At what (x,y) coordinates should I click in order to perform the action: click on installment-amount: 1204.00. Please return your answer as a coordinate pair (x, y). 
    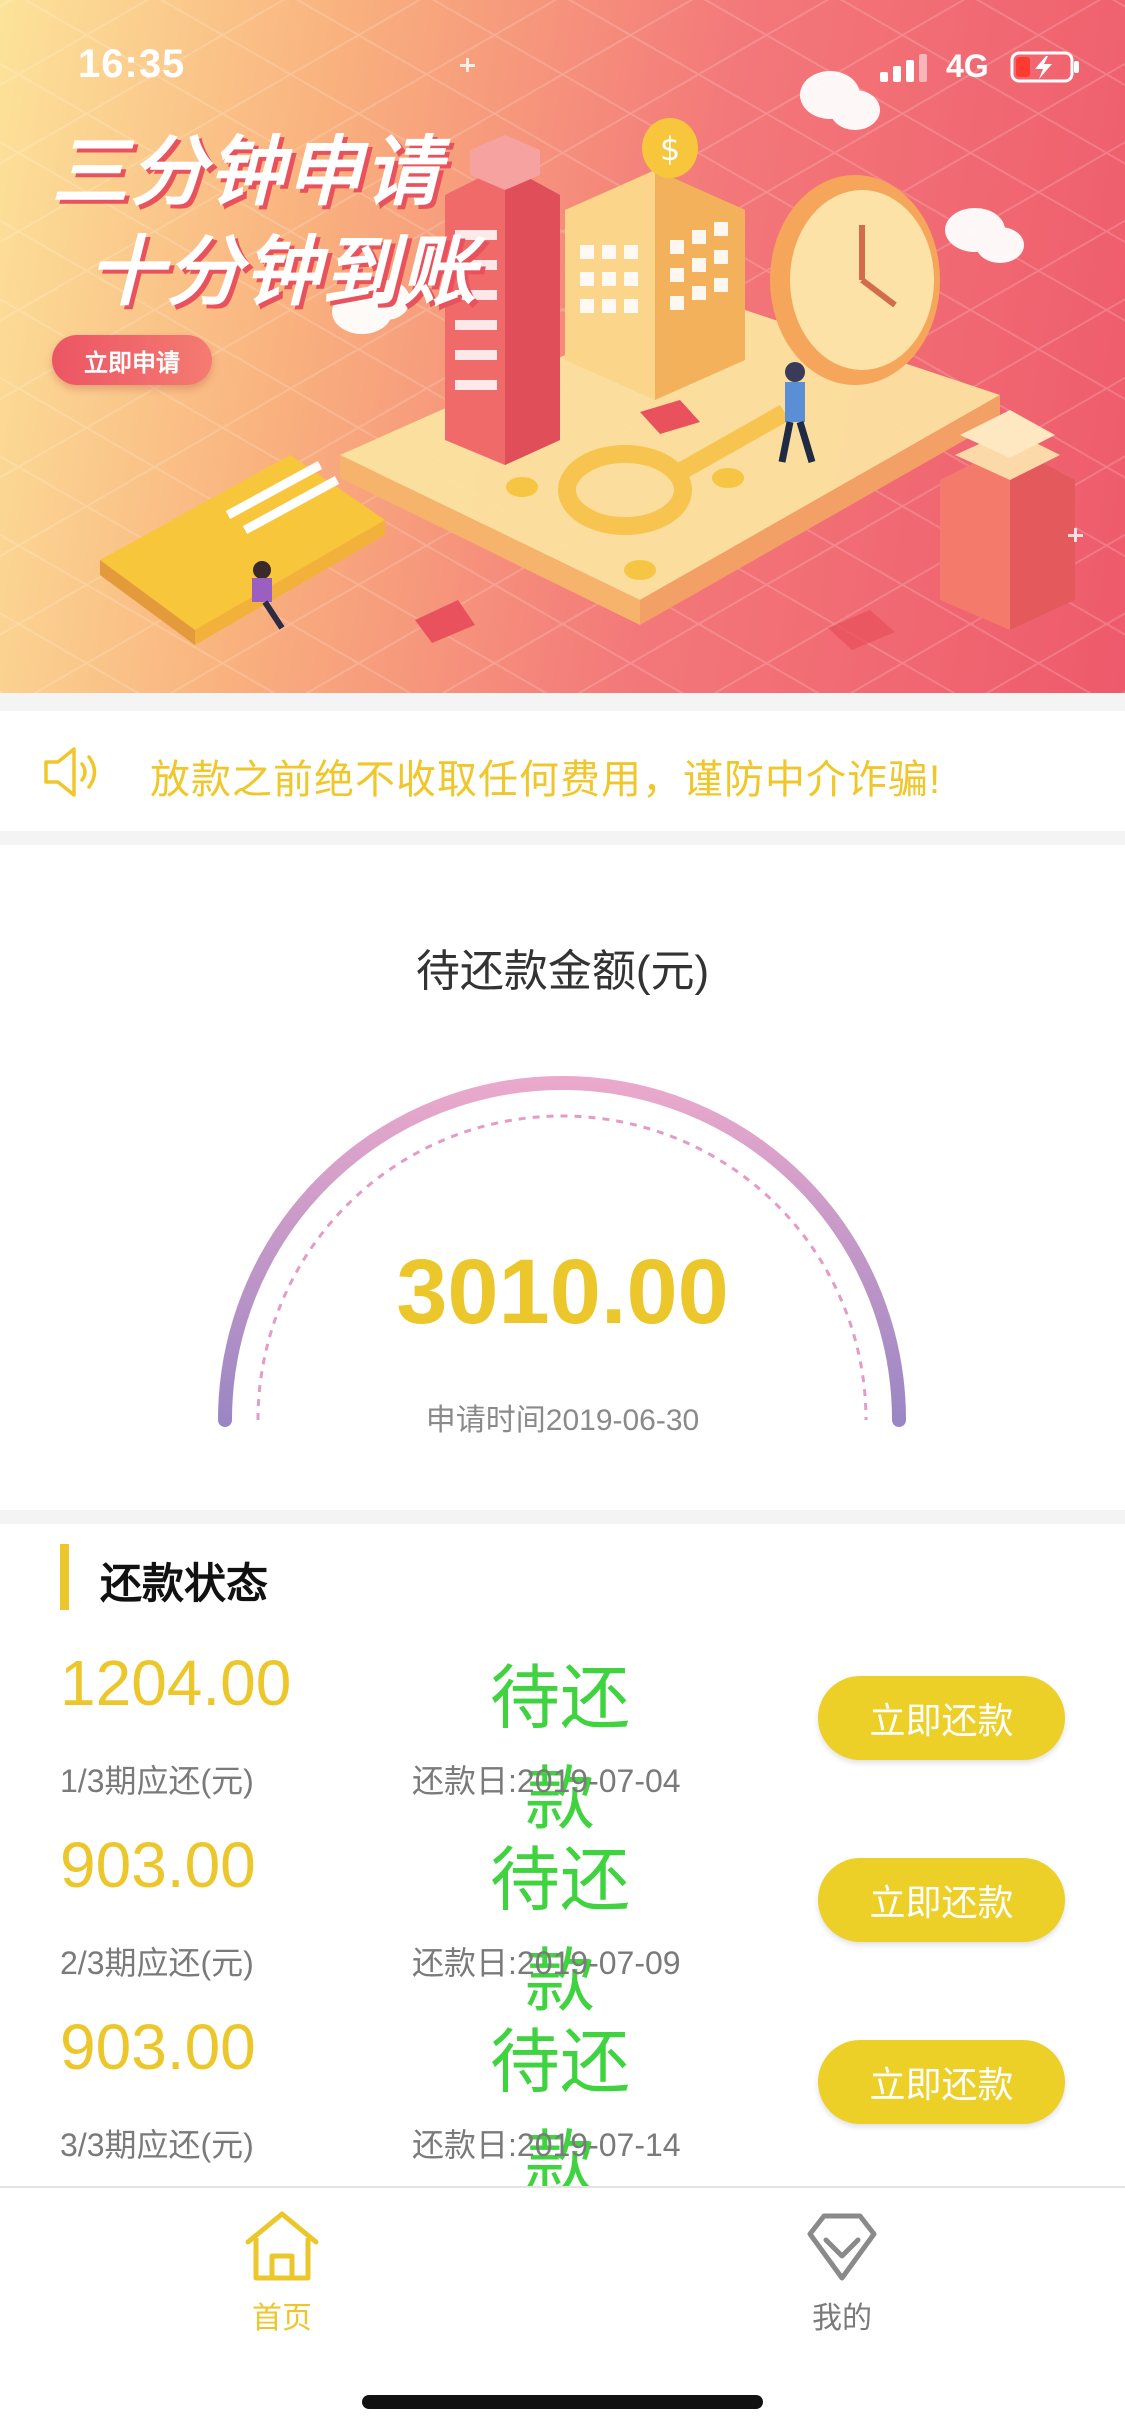
    Looking at the image, I should click on (176, 1683).